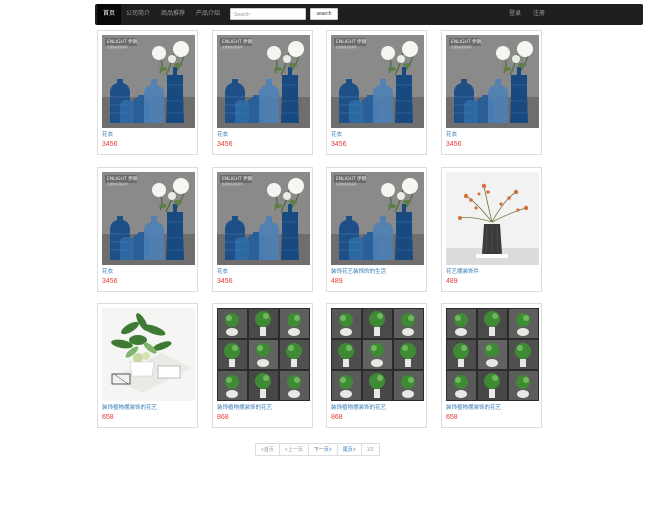  I want to click on pagination: <首页 <上一页 下一页> 尾页> 1/3, so click(317, 449).